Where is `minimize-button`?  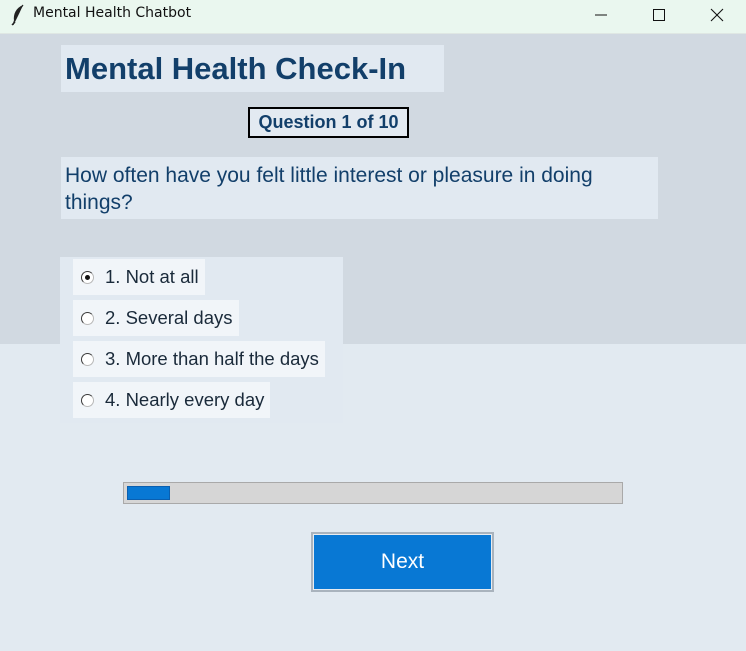 minimize-button is located at coordinates (601, 14).